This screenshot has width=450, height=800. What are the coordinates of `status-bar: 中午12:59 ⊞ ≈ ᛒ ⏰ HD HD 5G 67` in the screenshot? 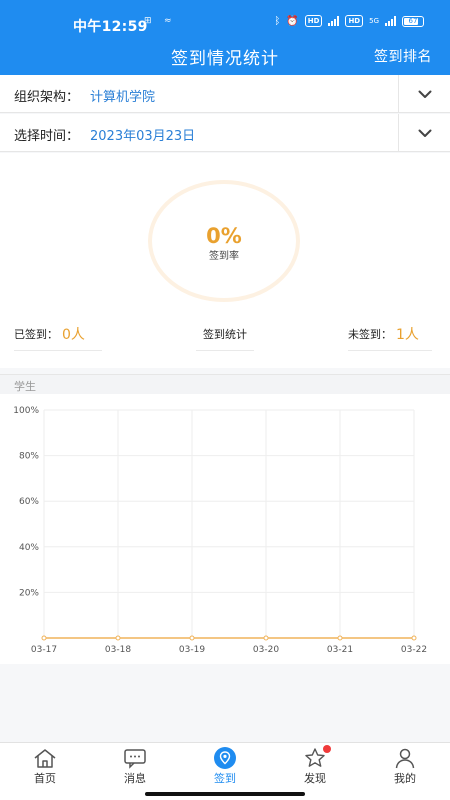 It's located at (225, 20).